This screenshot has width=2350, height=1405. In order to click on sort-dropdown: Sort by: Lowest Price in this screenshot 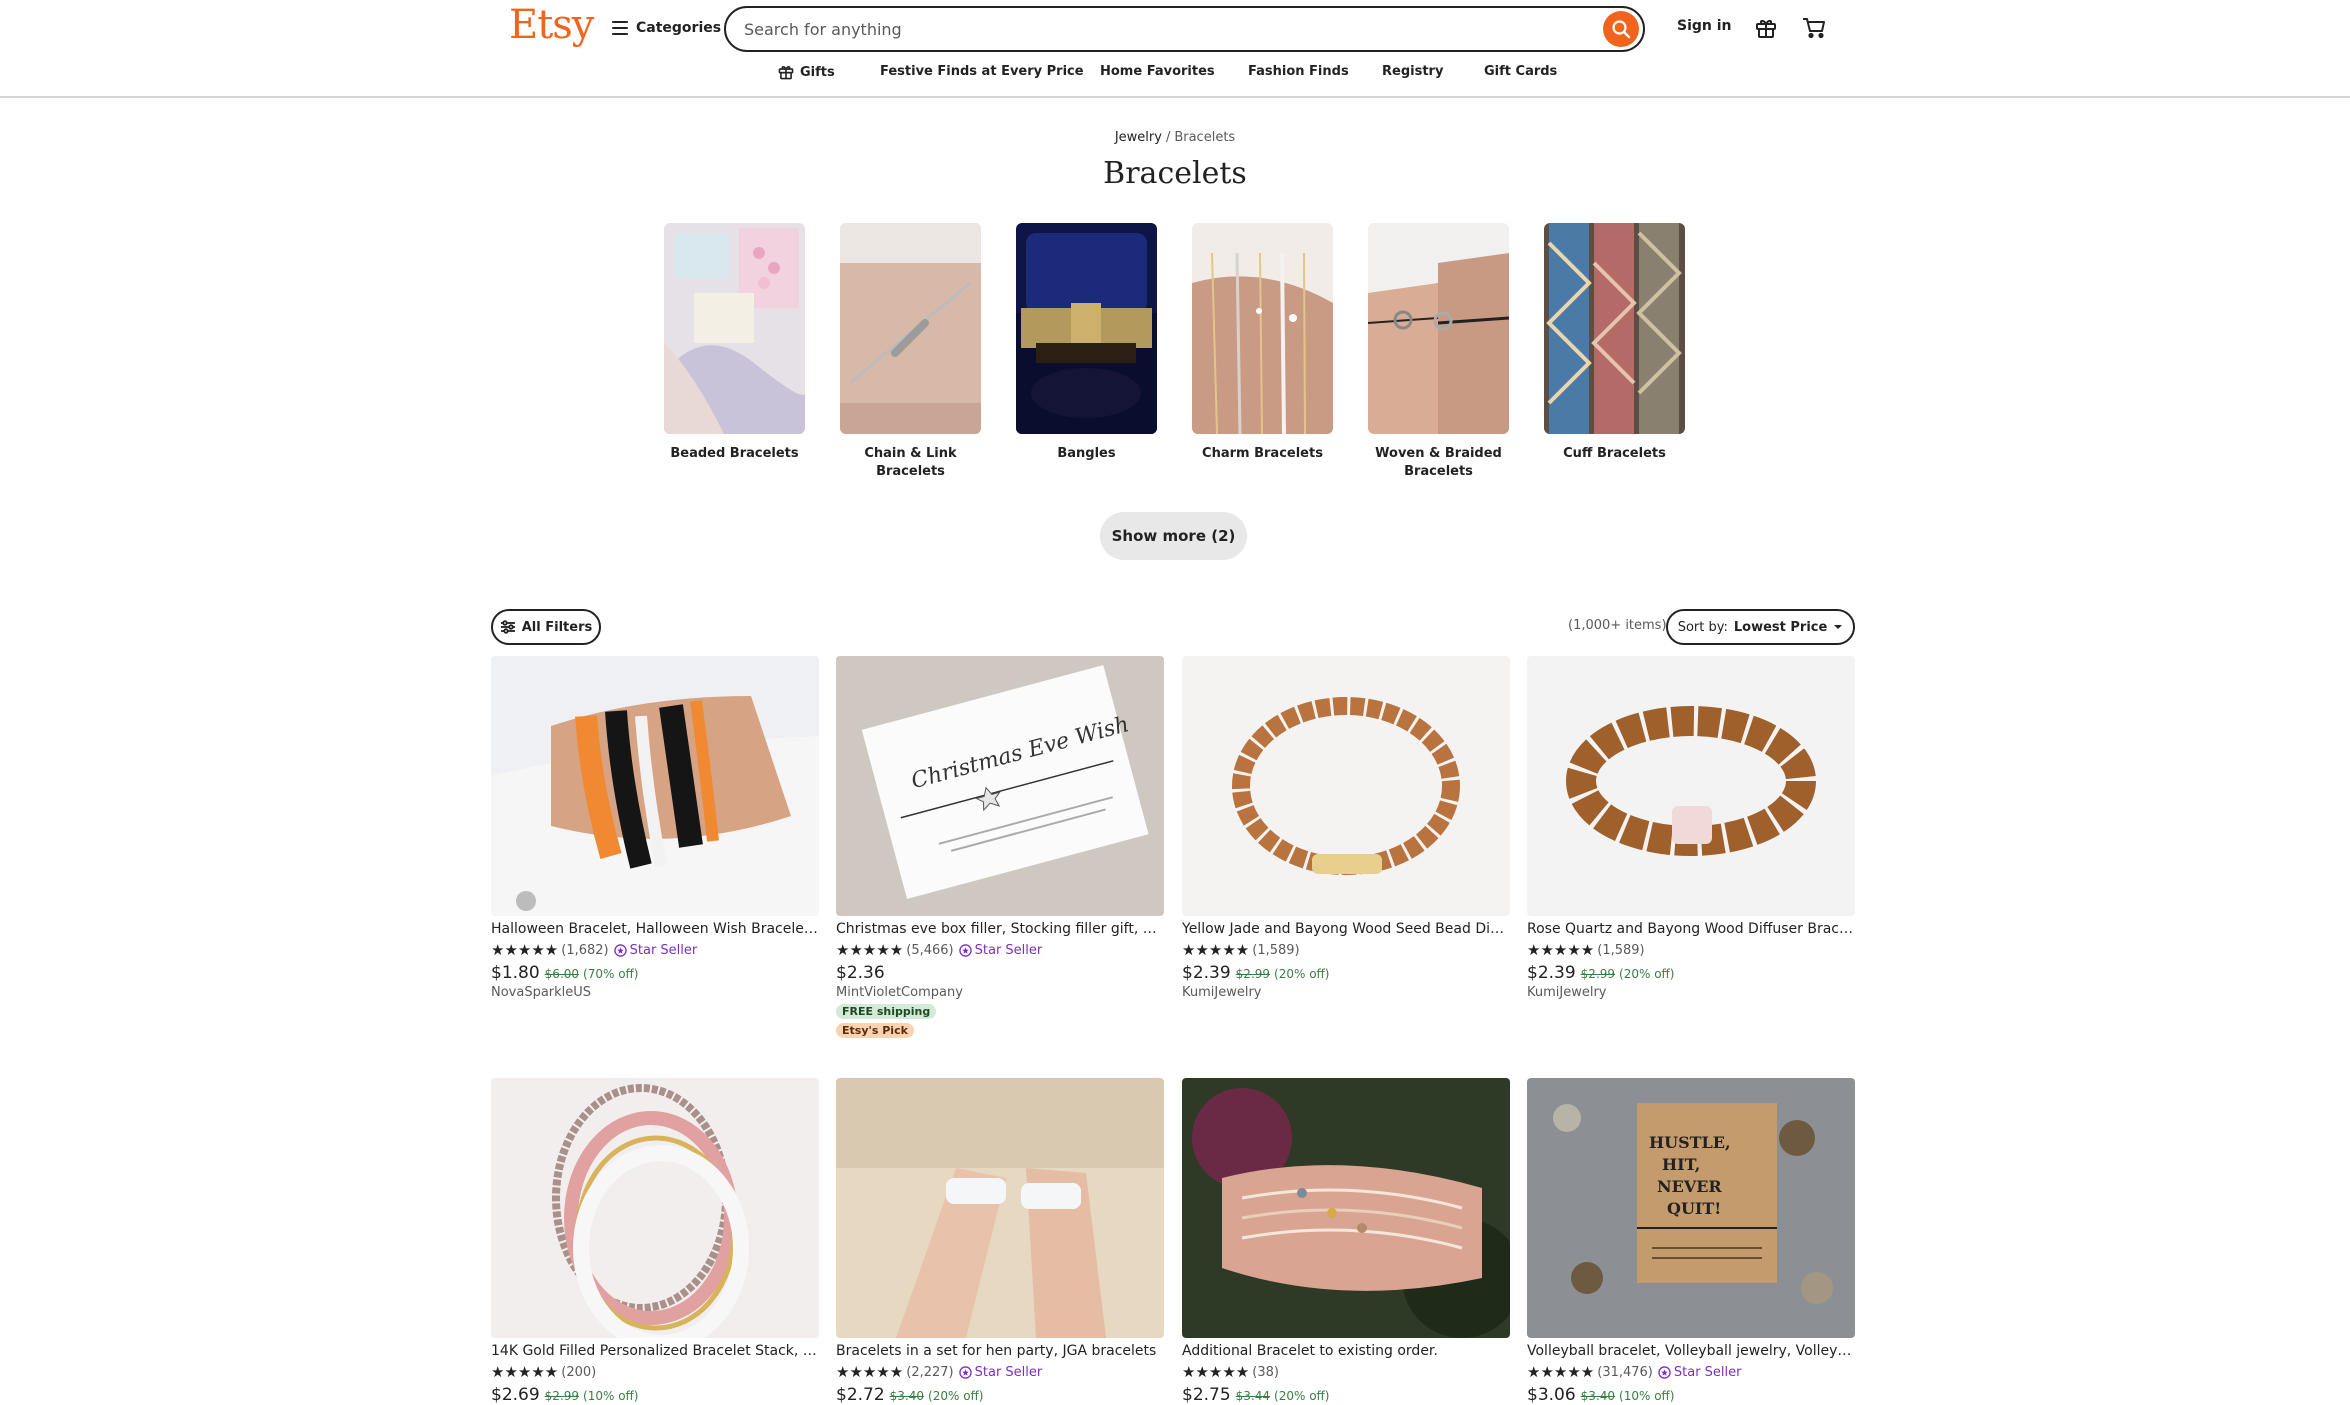, I will do `click(1760, 627)`.